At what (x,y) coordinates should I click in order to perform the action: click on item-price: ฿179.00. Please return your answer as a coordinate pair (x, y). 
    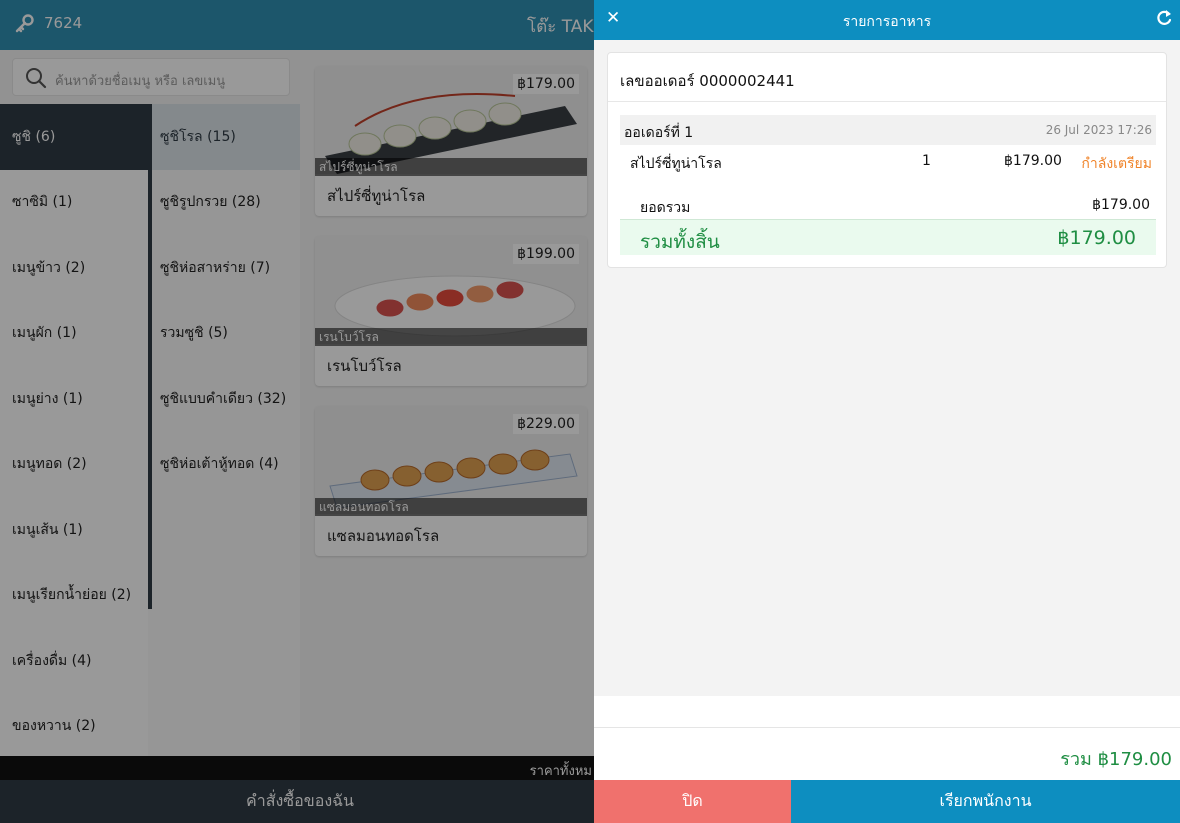
    Looking at the image, I should click on (1033, 161).